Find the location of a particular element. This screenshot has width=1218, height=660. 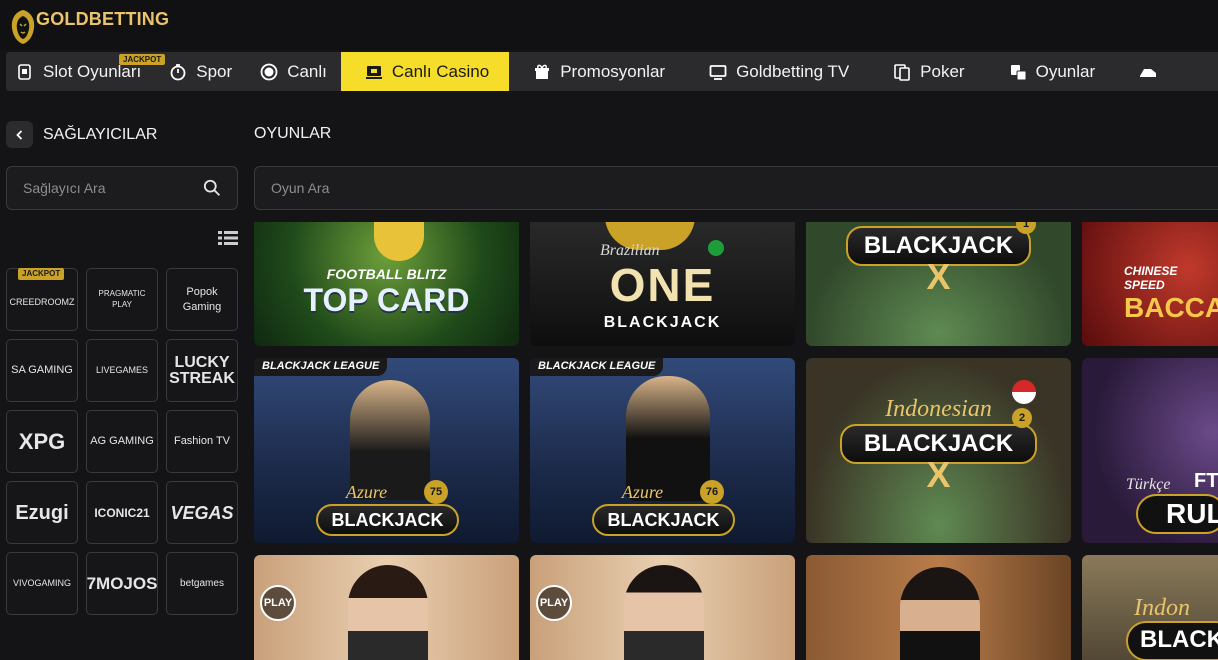

provider-label: LIVEGAMES is located at coordinates (122, 369).